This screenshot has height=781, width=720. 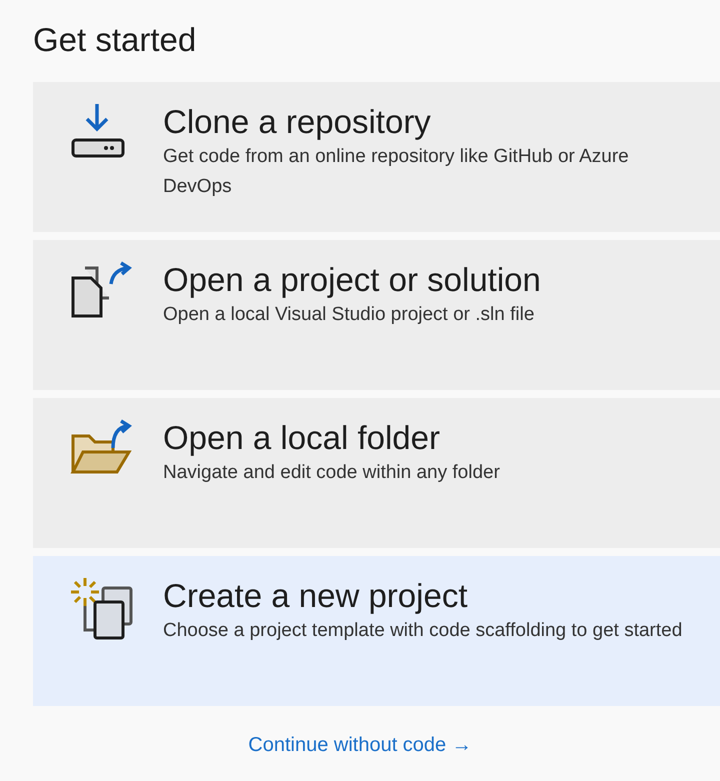 I want to click on continue-link: Continue without code →, so click(x=360, y=745).